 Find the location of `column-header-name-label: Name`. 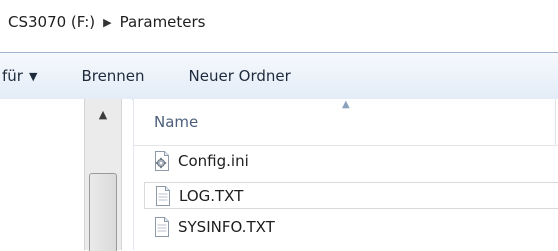

column-header-name-label: Name is located at coordinates (176, 122).